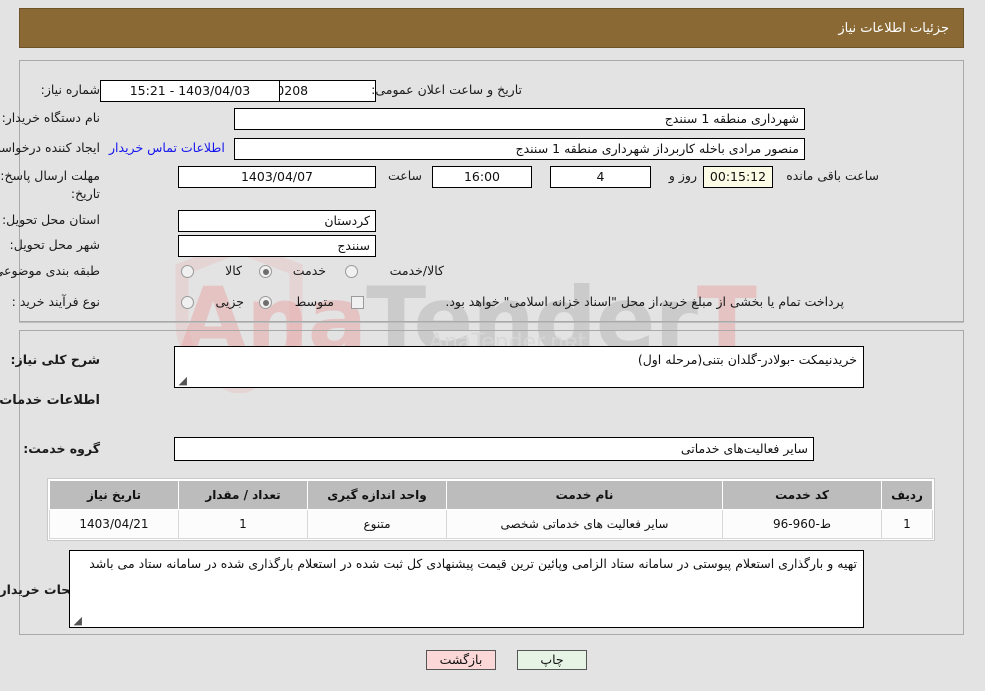 This screenshot has width=985, height=691. I want to click on cell-service-name: سایر فعالیت های خدماتی شخصی, so click(585, 524).